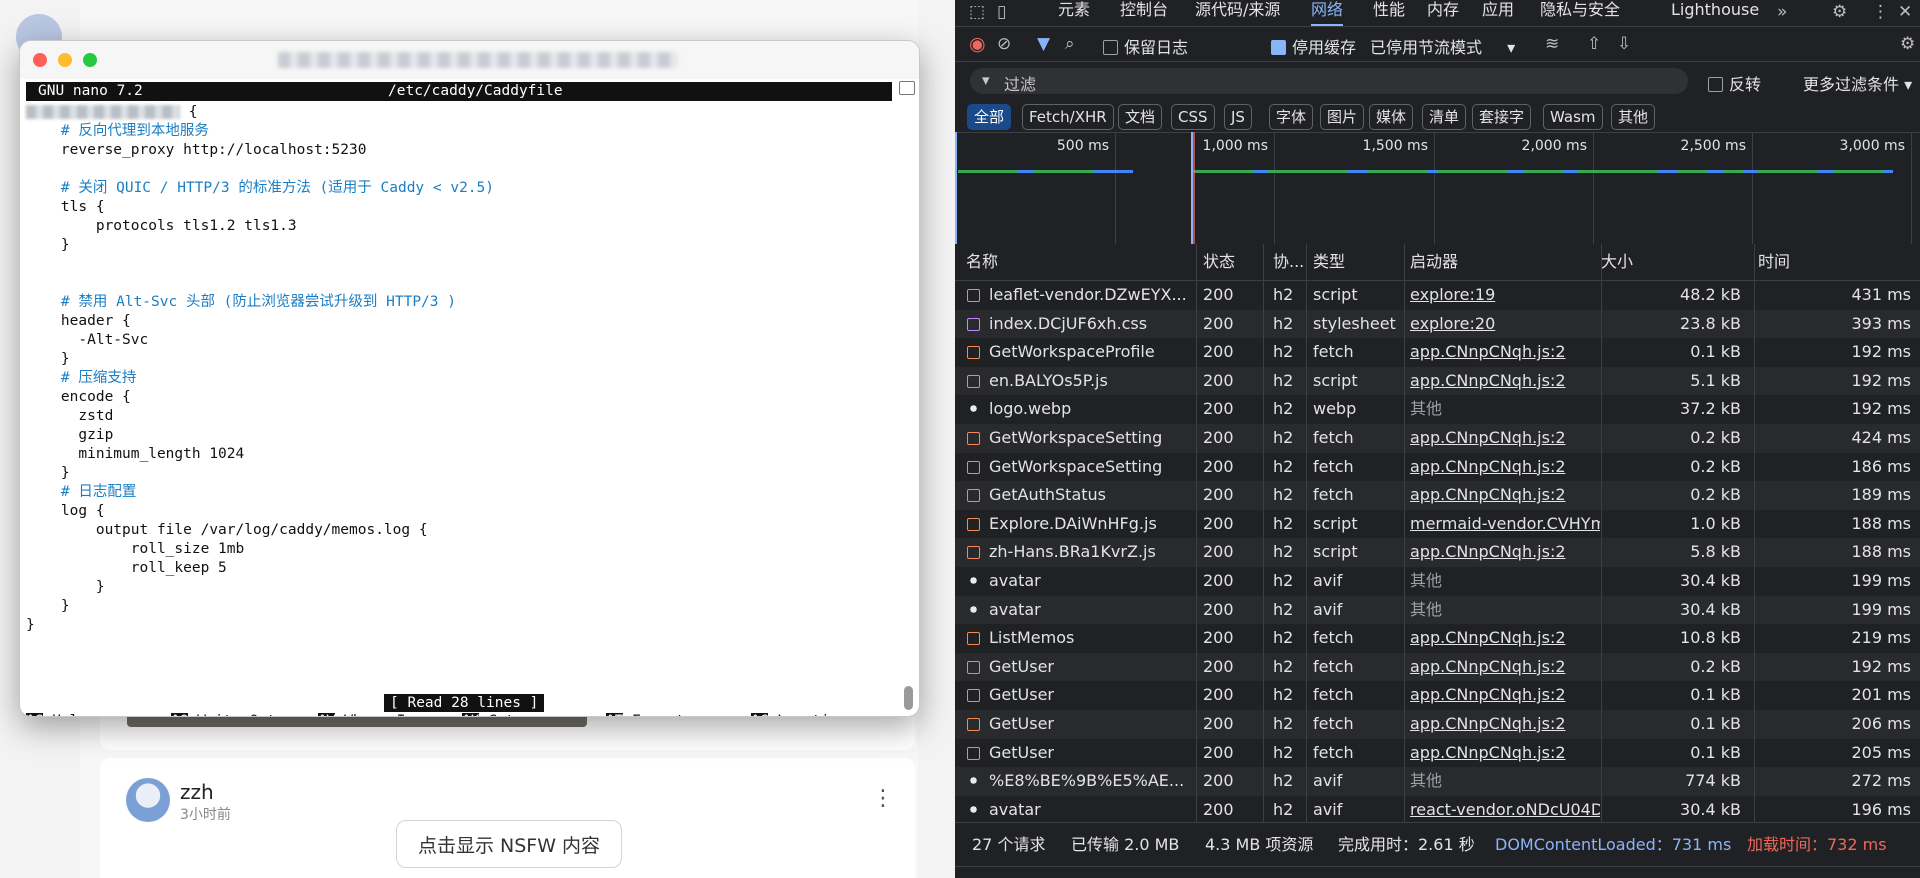  I want to click on nano-shortcut: ^G Help, so click(56, 714).